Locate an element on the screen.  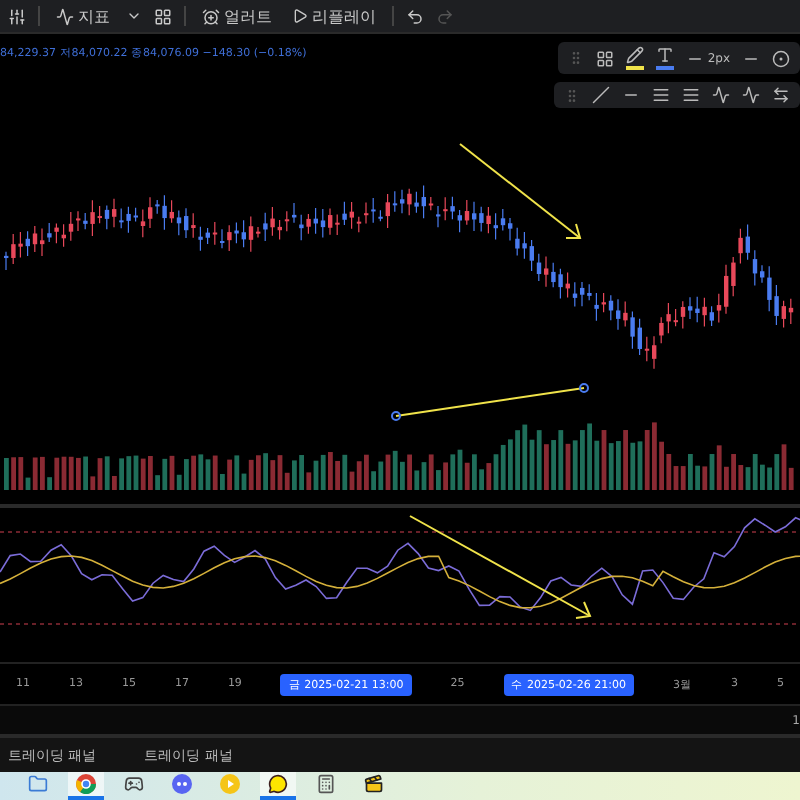
indicators-button: 지표 is located at coordinates (83, 16).